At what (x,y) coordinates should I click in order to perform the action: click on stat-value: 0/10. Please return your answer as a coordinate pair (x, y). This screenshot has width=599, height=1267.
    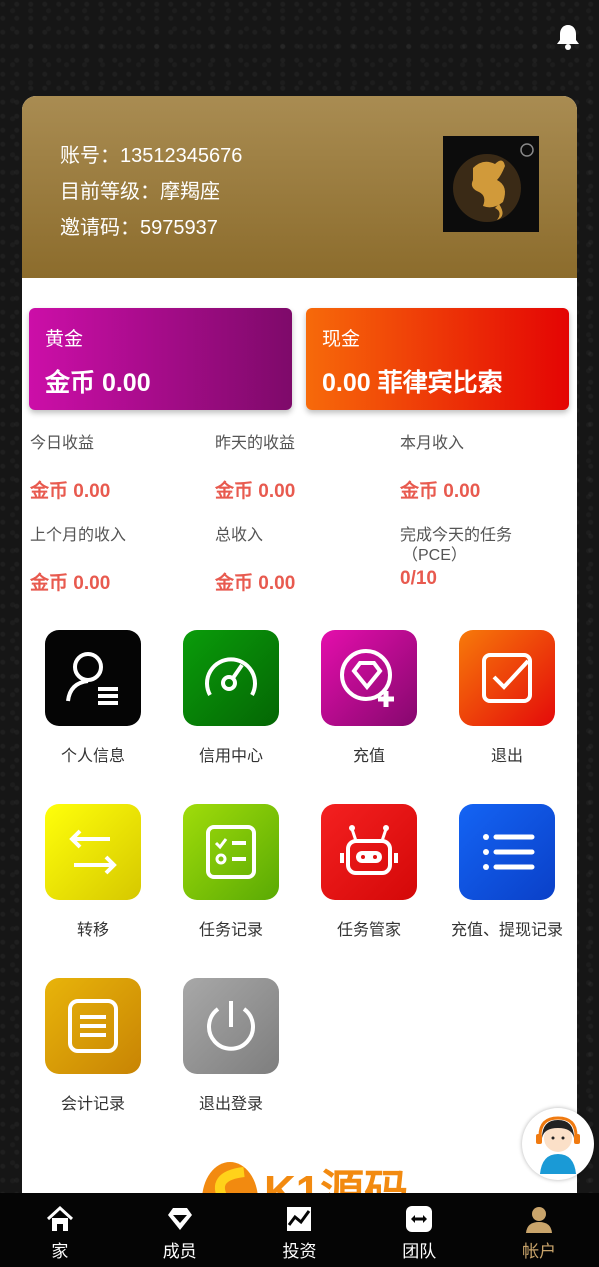
    Looking at the image, I should click on (418, 578).